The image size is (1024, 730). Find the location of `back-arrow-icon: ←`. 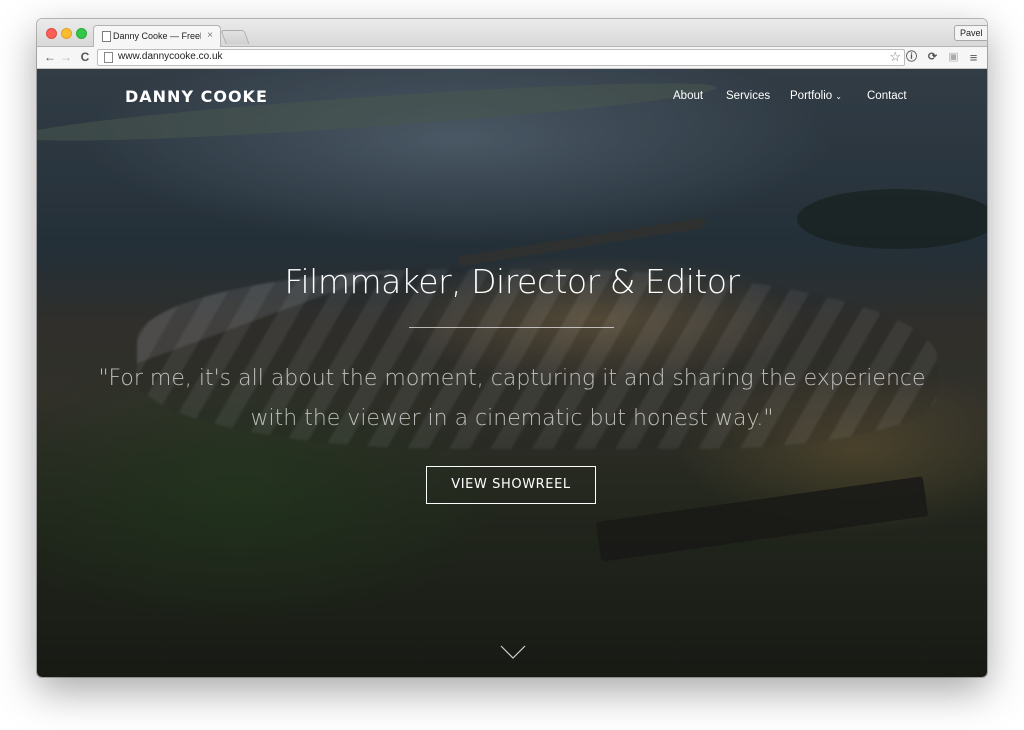

back-arrow-icon: ← is located at coordinates (50, 57).